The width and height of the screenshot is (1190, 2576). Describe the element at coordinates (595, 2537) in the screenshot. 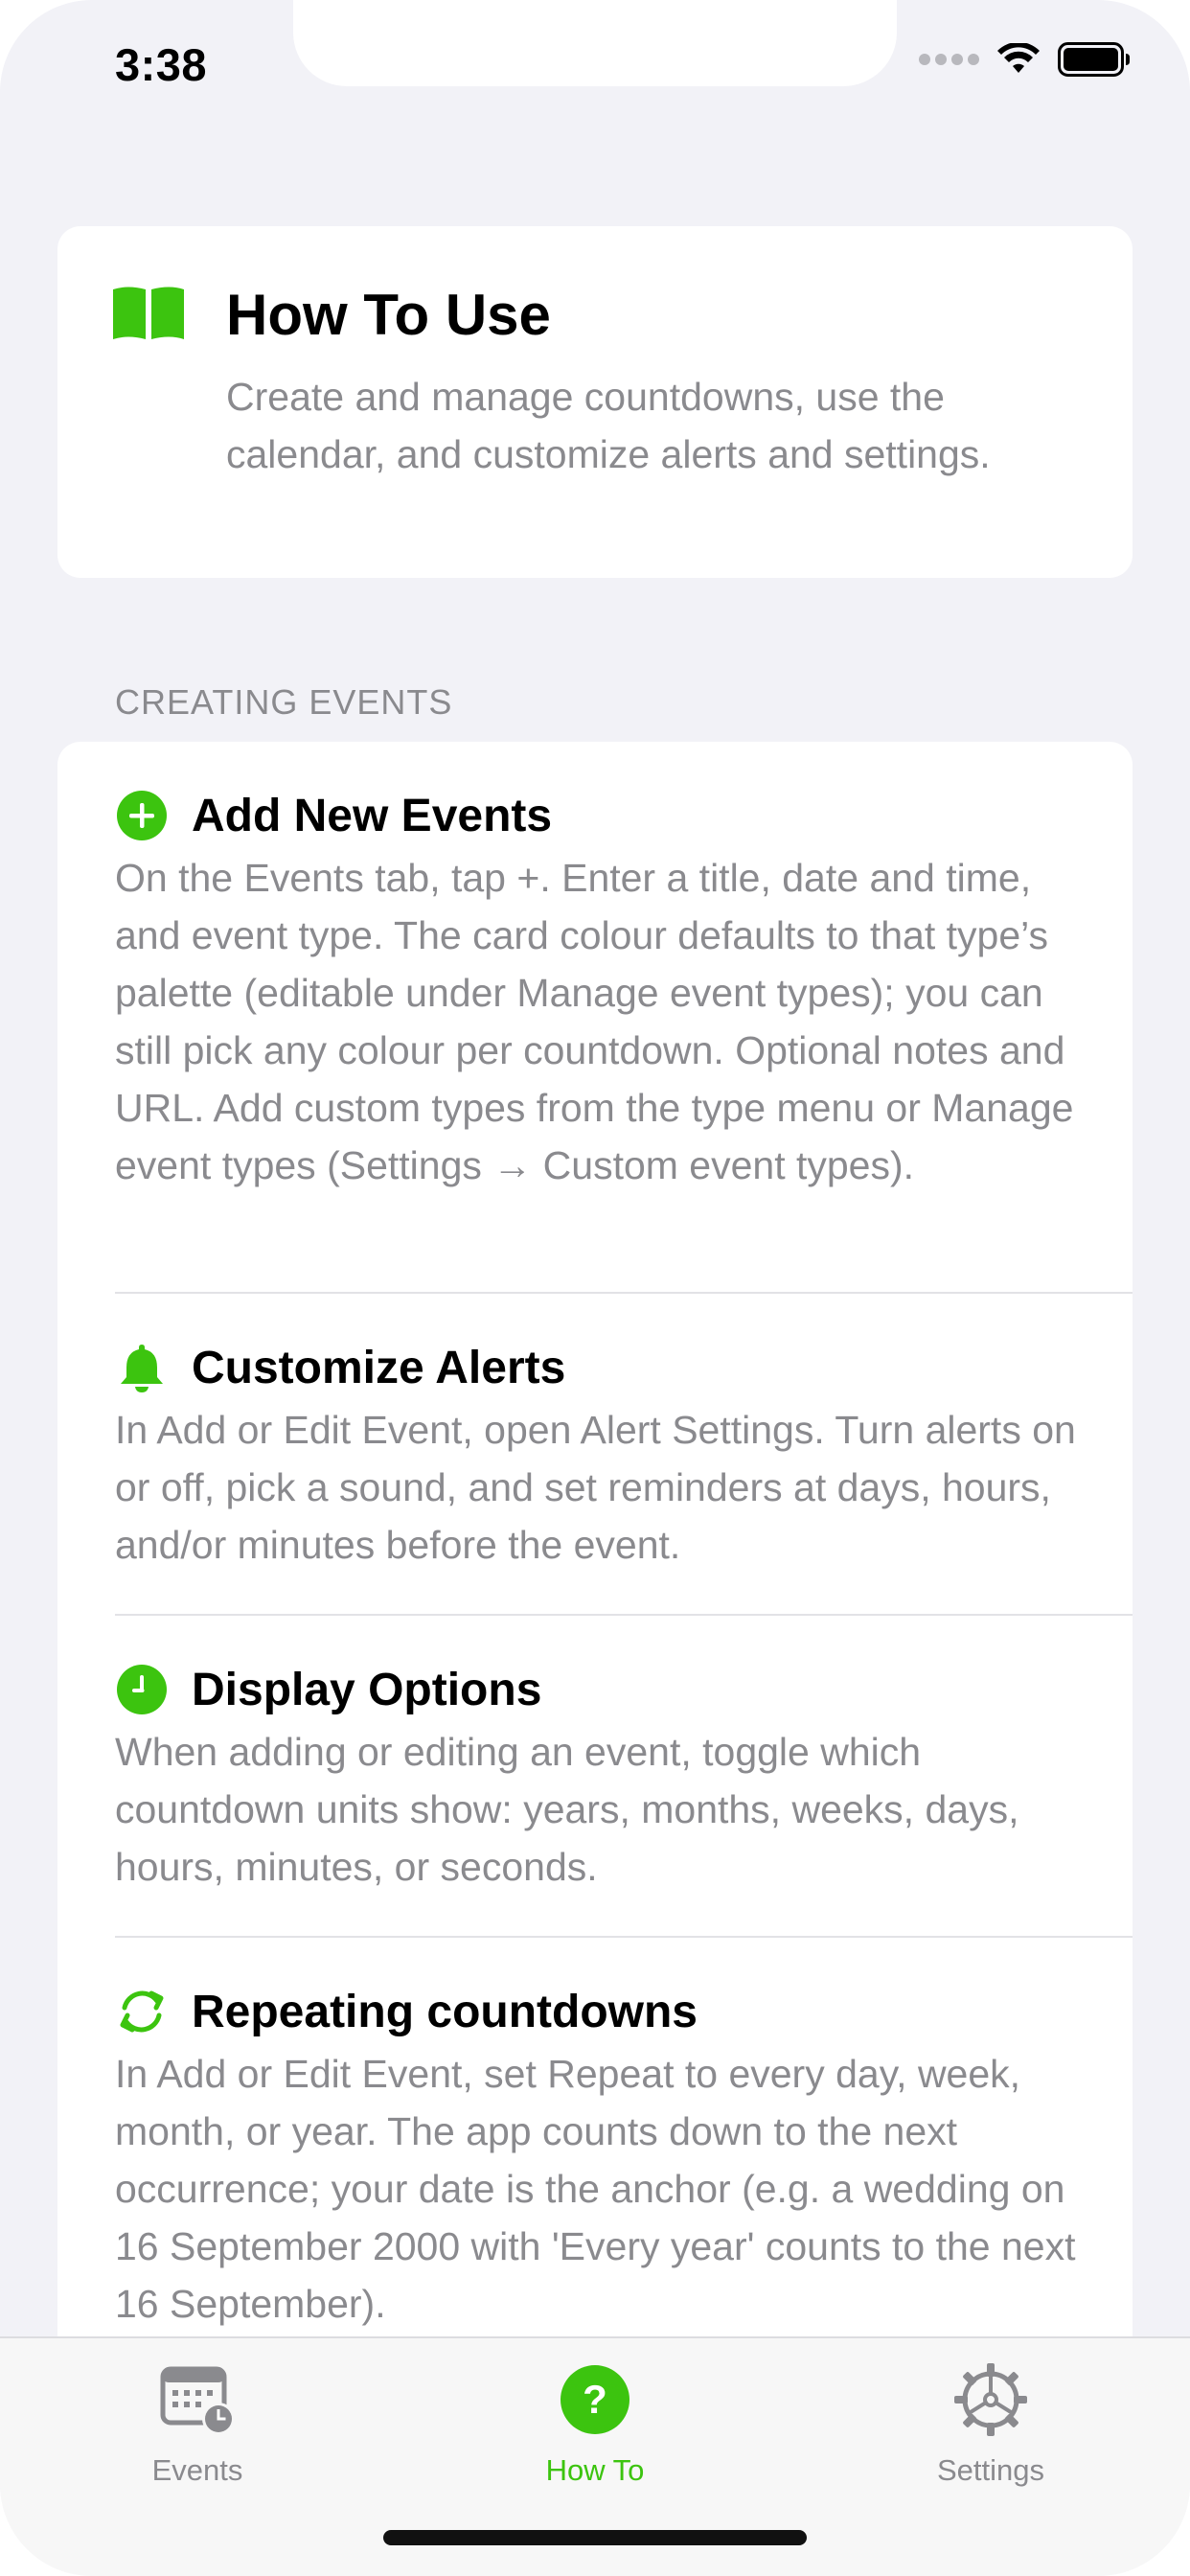

I see `home-indicator` at that location.